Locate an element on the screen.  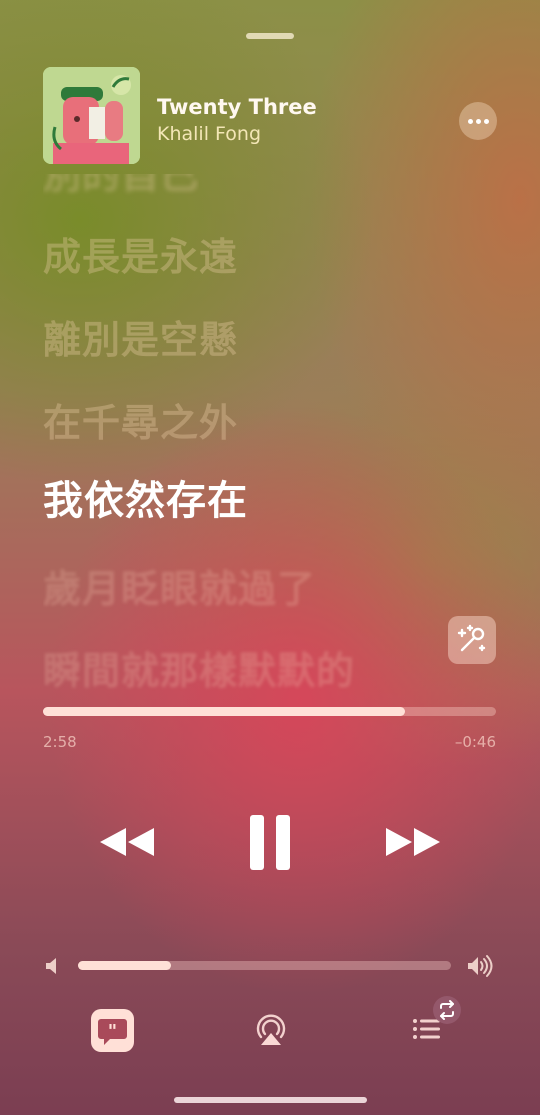
elapsed-time: 2:58 is located at coordinates (60, 742).